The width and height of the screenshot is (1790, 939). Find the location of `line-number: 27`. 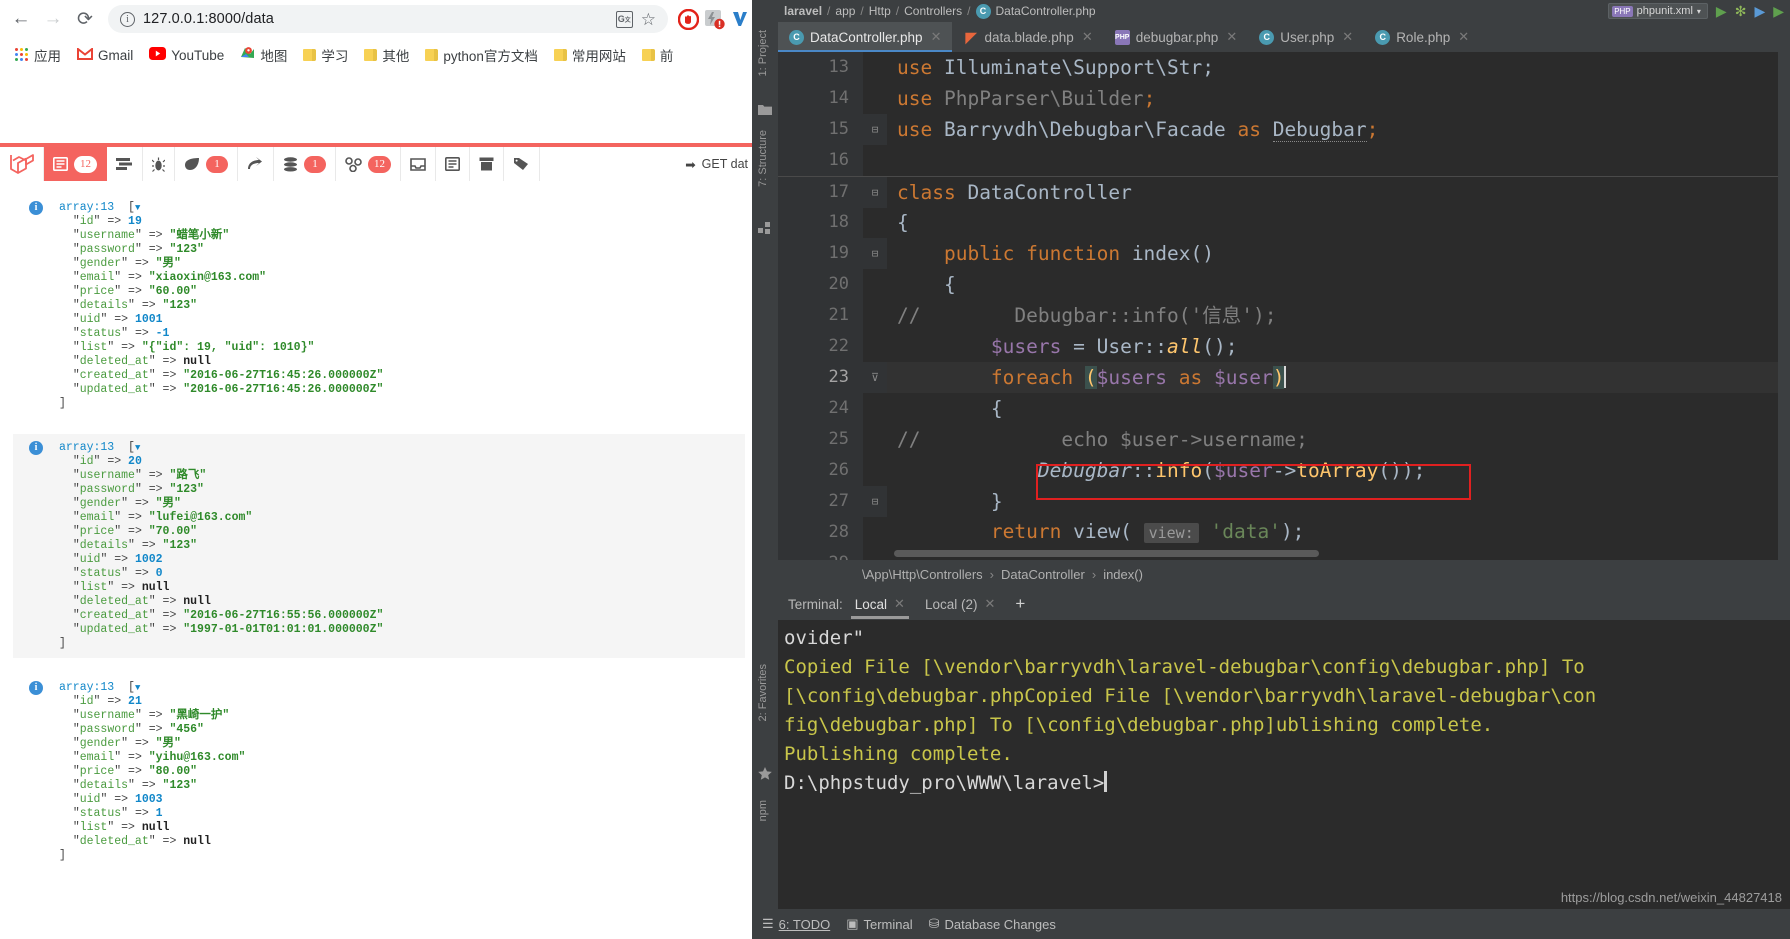

line-number: 27 is located at coordinates (820, 501).